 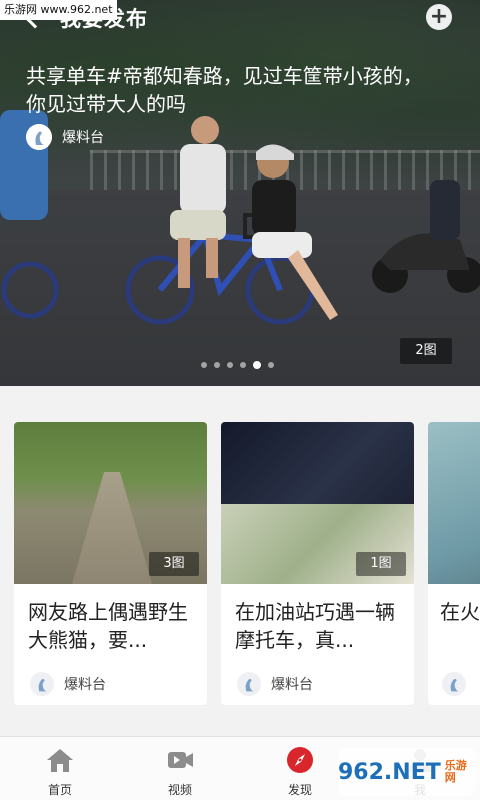 I want to click on card-thumbnail, so click(x=454, y=503).